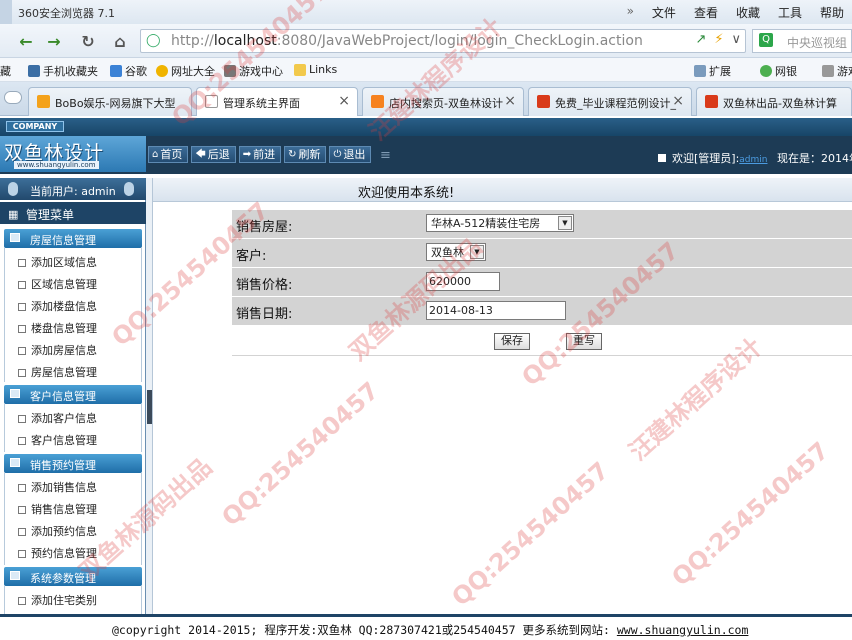  I want to click on menu-file: 文件, so click(664, 12).